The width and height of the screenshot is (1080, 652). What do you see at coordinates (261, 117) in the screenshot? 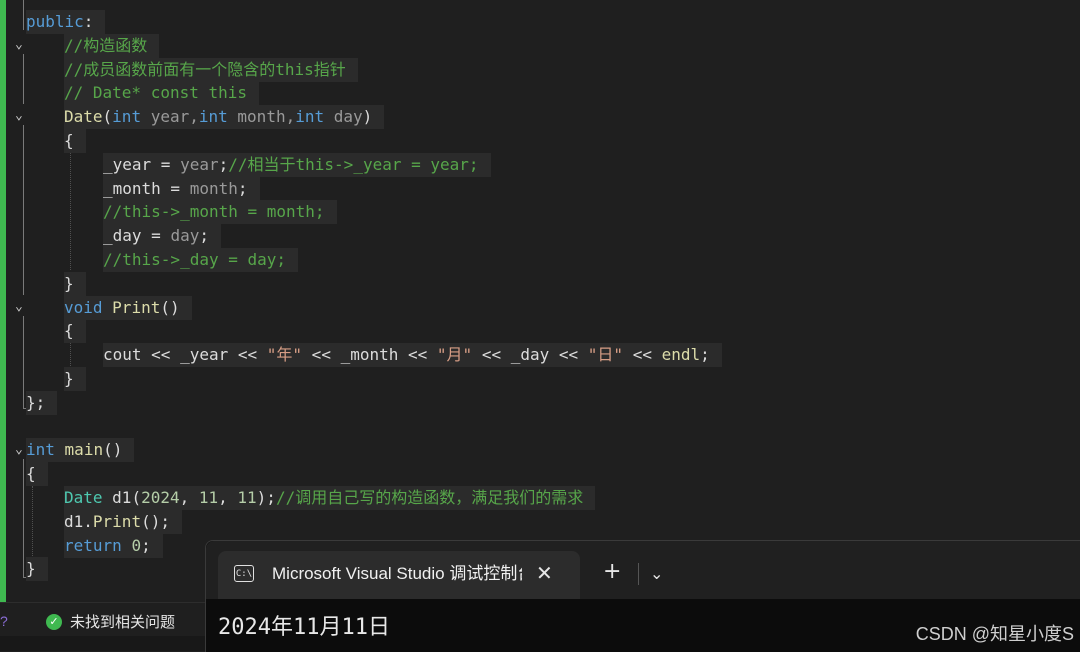
I see `code-token: month,` at bounding box center [261, 117].